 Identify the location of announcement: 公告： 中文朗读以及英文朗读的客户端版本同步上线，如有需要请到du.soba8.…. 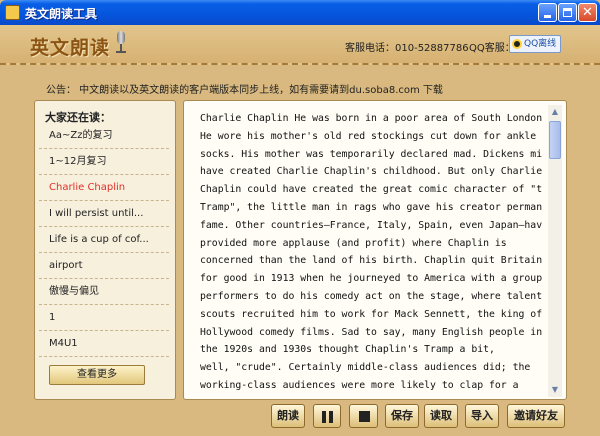
(244, 90).